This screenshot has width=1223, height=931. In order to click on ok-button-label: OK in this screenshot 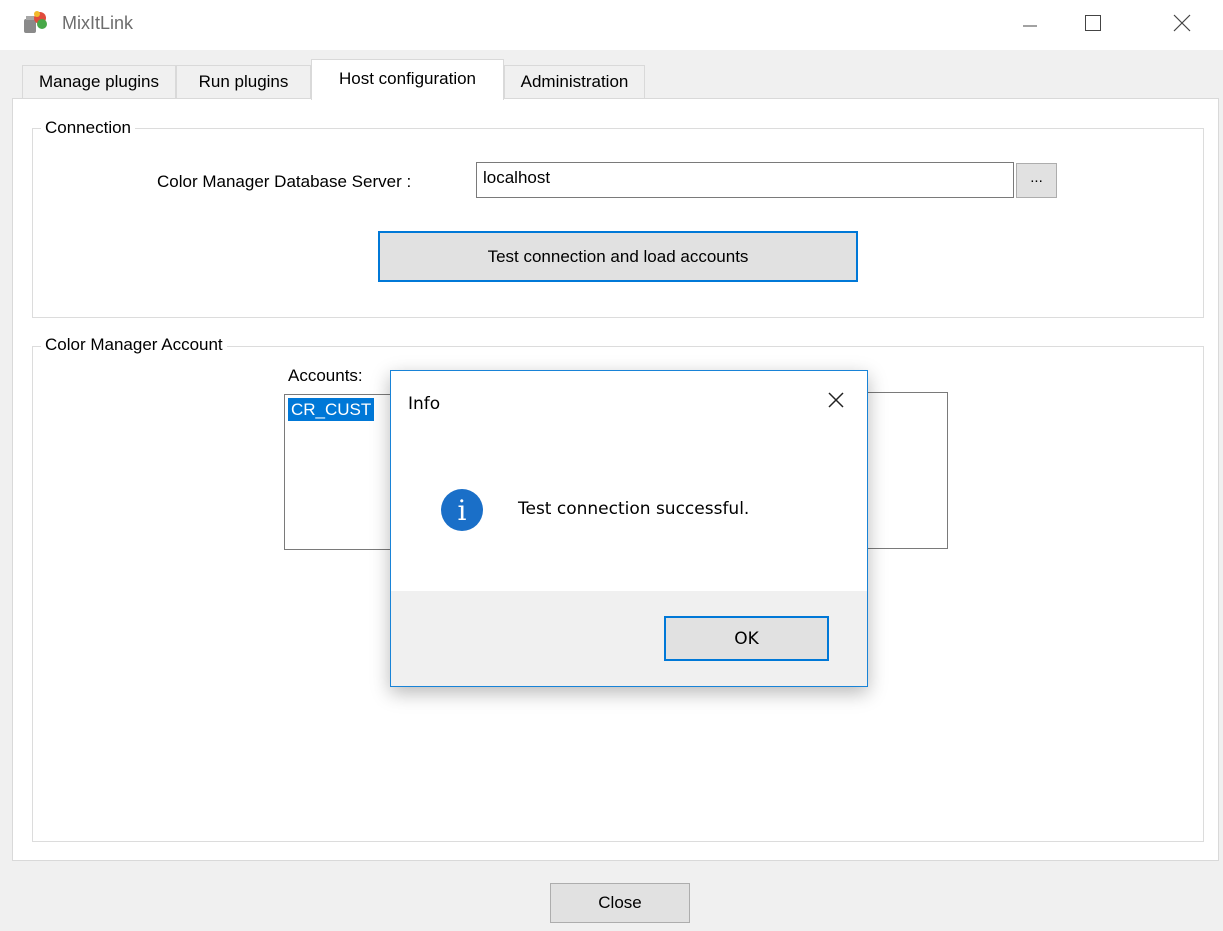, I will do `click(746, 638)`.